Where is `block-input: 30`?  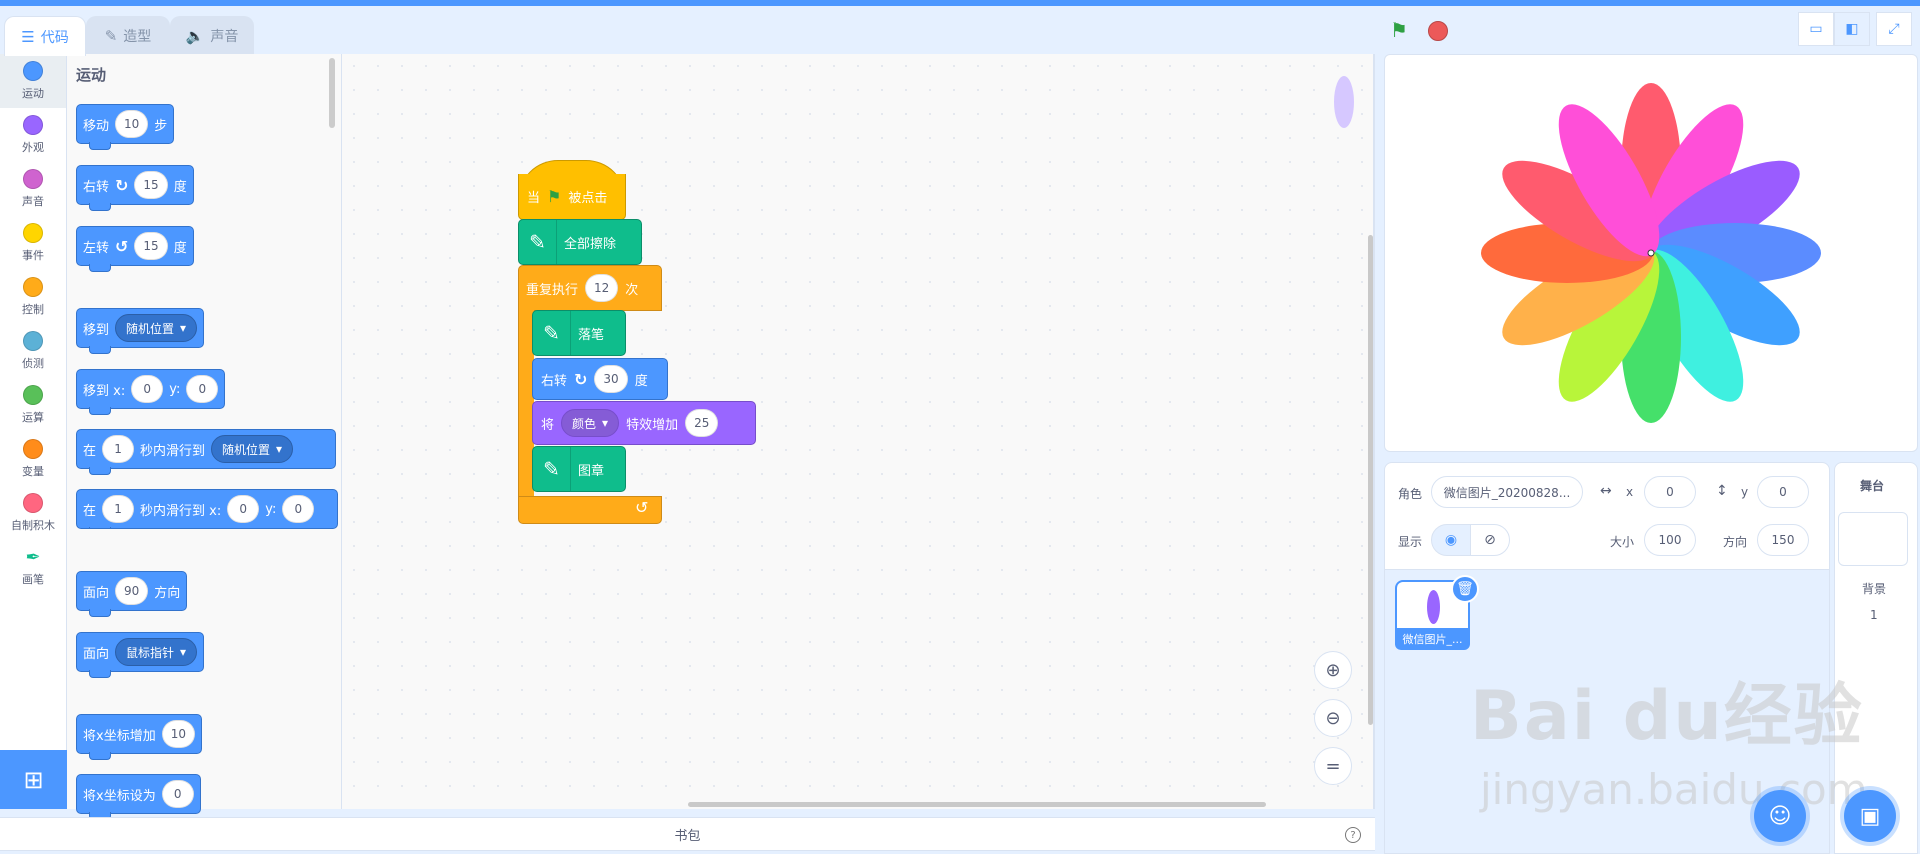 block-input: 30 is located at coordinates (611, 379).